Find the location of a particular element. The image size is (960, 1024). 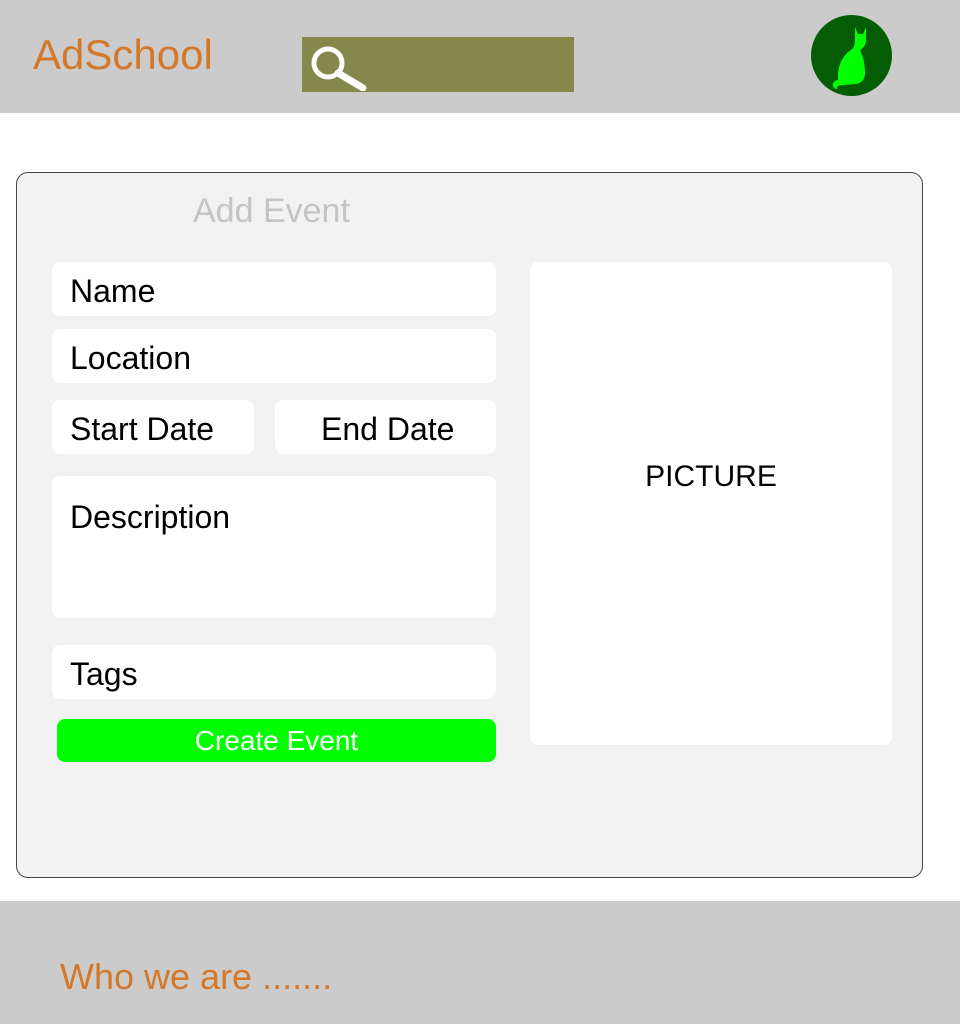

name-field-label: Name is located at coordinates (113, 291).